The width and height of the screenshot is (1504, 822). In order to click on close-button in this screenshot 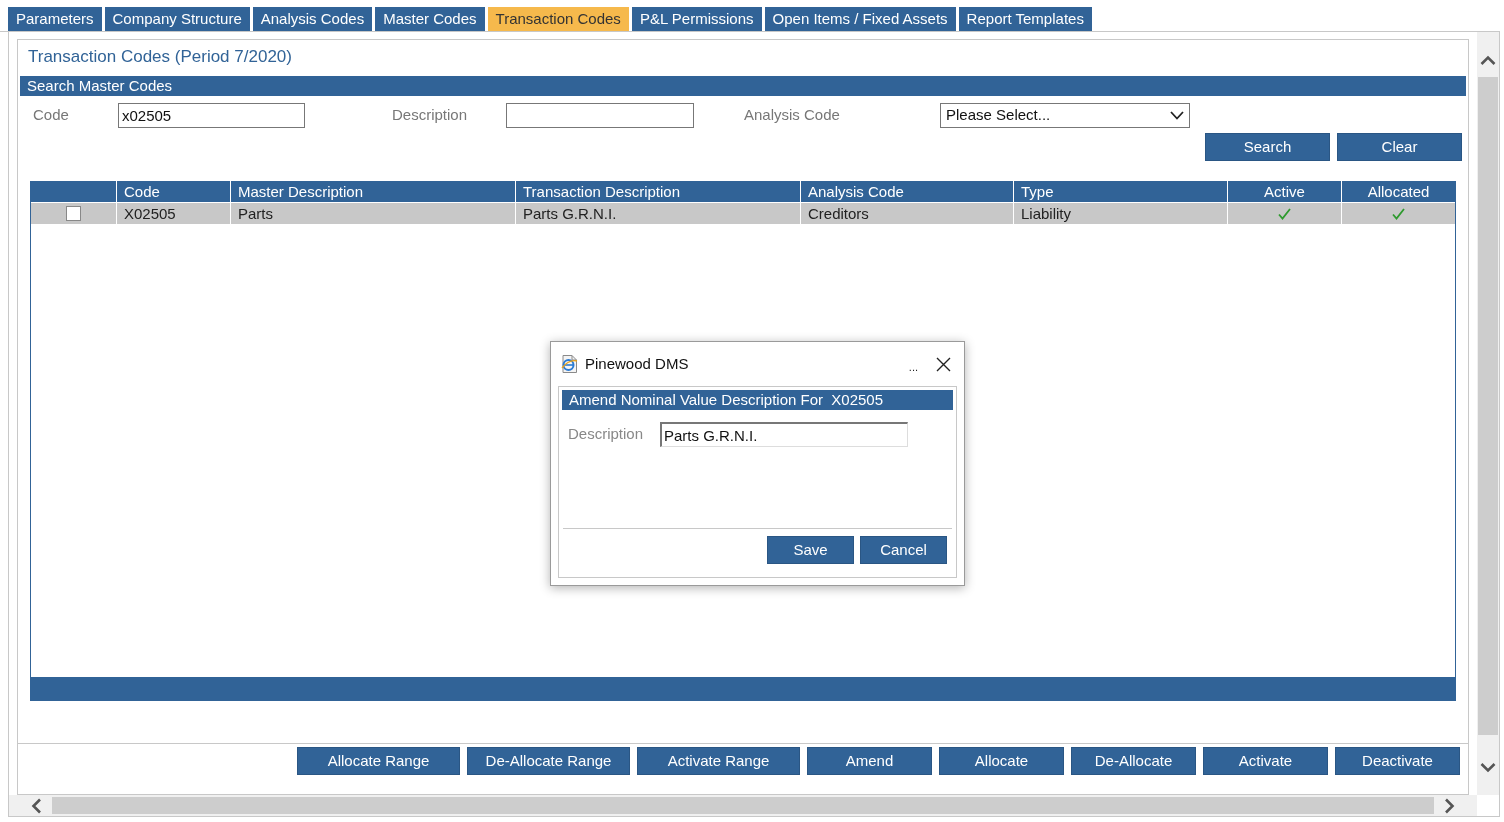, I will do `click(943, 364)`.